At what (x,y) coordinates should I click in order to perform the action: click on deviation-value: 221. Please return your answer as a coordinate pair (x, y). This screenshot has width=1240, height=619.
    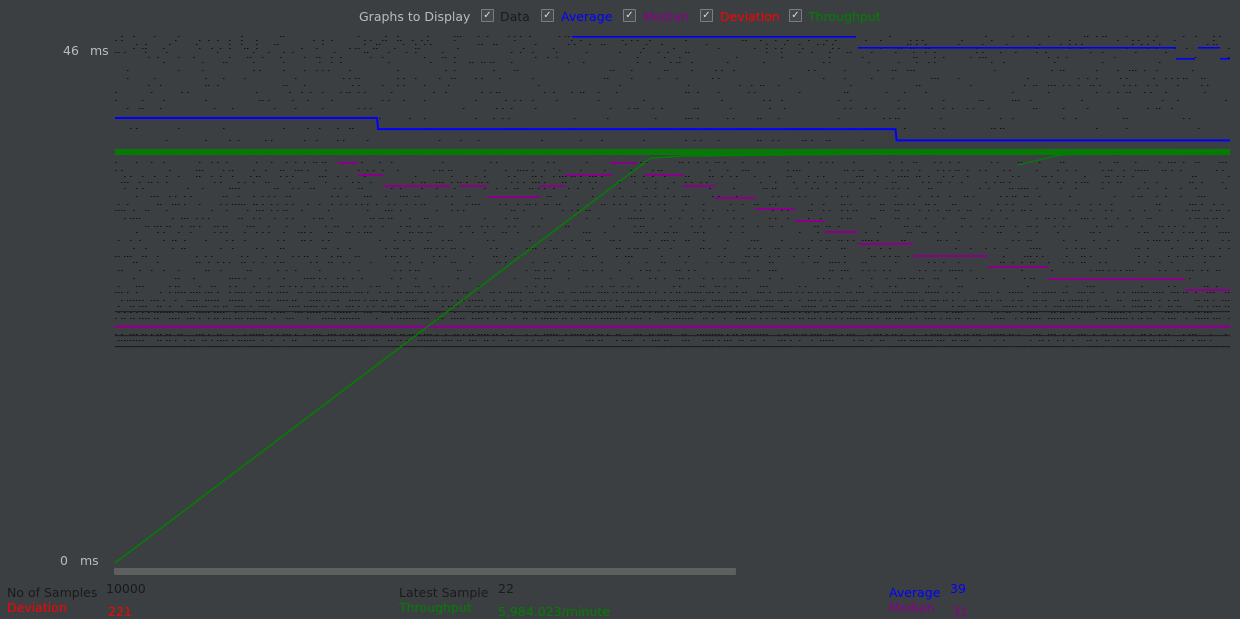
    Looking at the image, I should click on (120, 611).